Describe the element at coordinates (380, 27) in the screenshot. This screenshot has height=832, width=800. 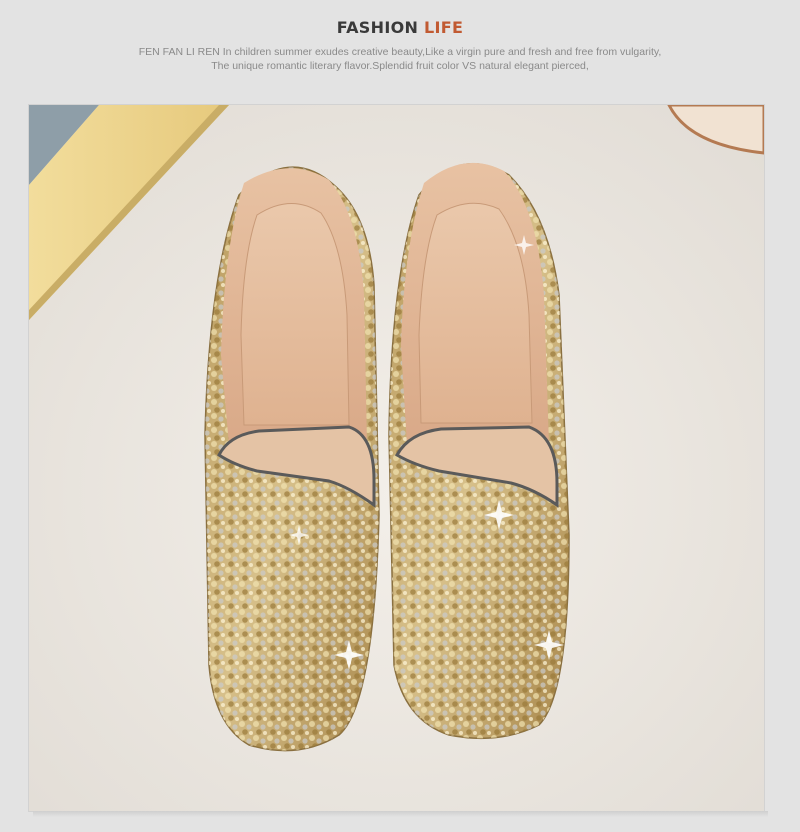
I see `title-main: FASHION` at that location.